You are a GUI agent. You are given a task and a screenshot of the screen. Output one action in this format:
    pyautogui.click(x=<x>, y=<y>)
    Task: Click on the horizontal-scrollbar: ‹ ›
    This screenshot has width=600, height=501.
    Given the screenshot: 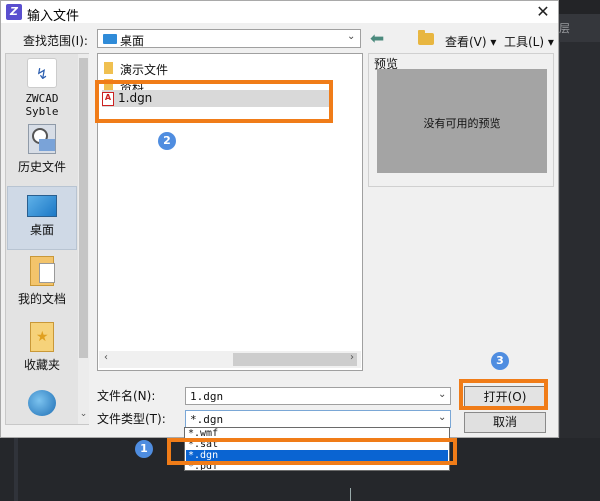 What is the action you would take?
    pyautogui.click(x=230, y=359)
    